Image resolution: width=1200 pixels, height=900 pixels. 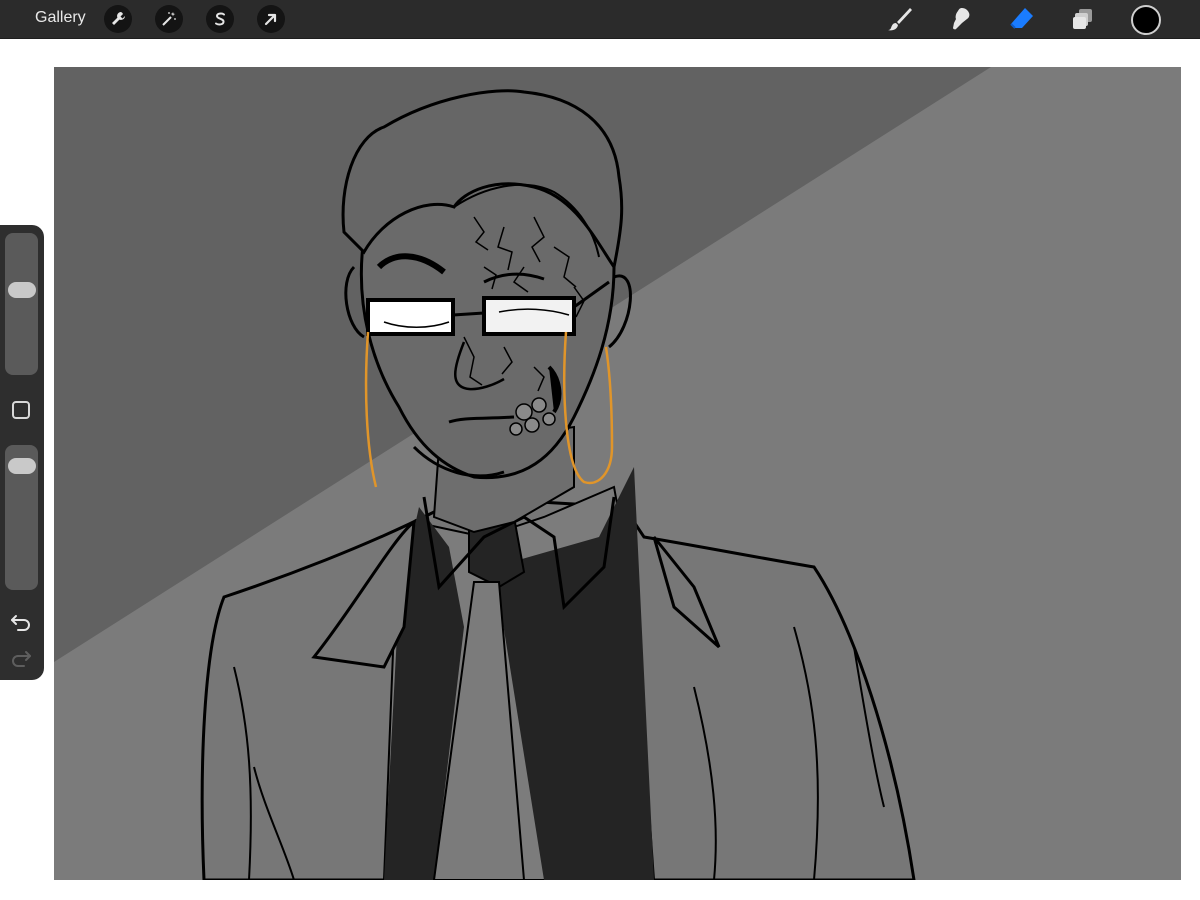 What do you see at coordinates (60, 18) in the screenshot?
I see `gallery-button: Gallery` at bounding box center [60, 18].